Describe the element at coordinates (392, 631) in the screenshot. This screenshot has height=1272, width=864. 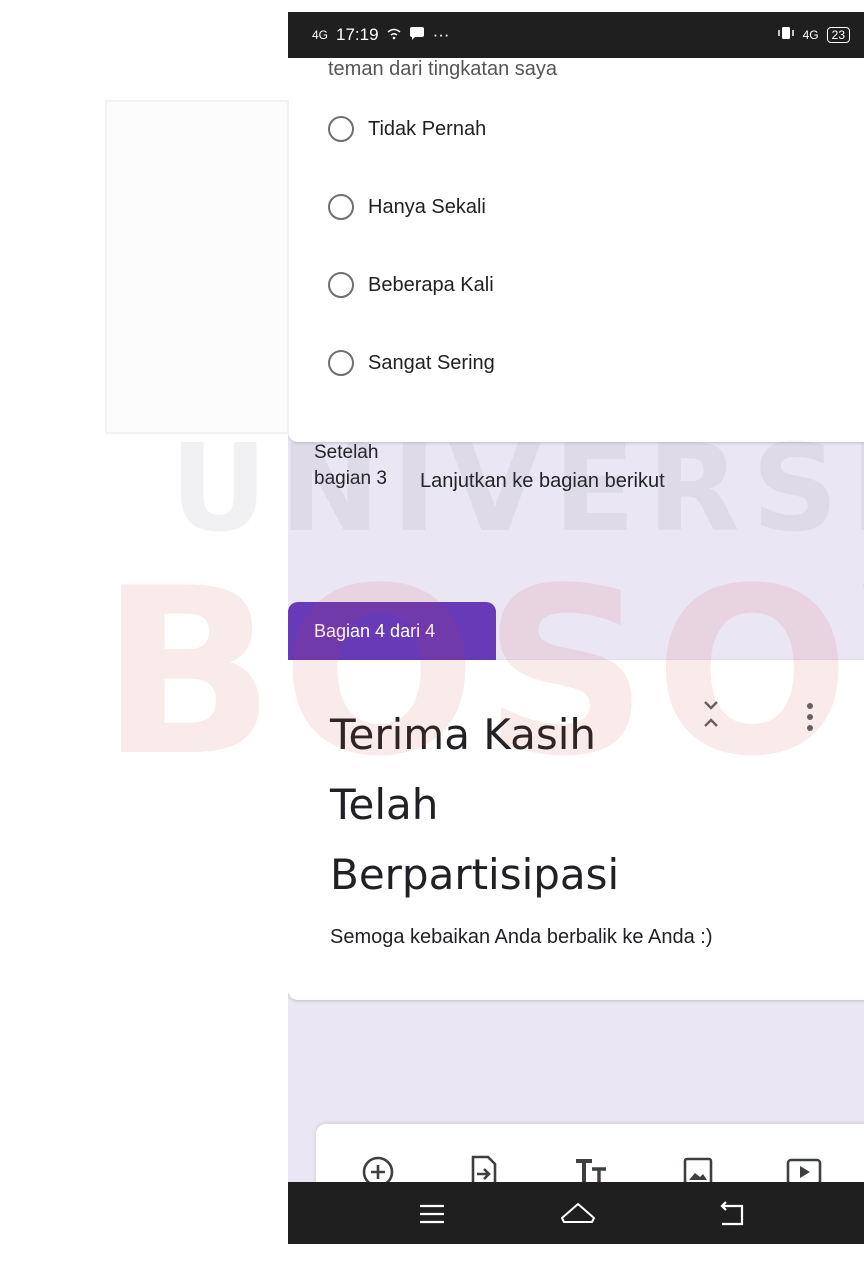
I see `section-tab: Bagian 4 dari 4` at that location.